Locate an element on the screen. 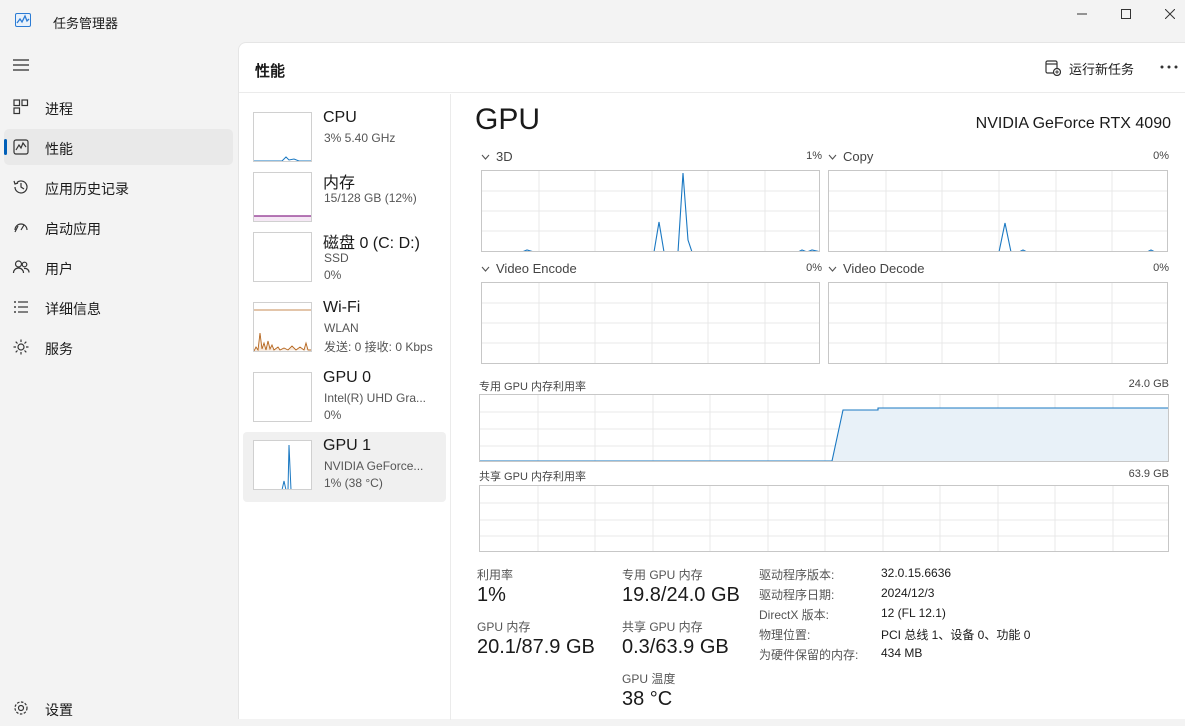 The image size is (1185, 726). graph-dedicated-memory is located at coordinates (824, 428).